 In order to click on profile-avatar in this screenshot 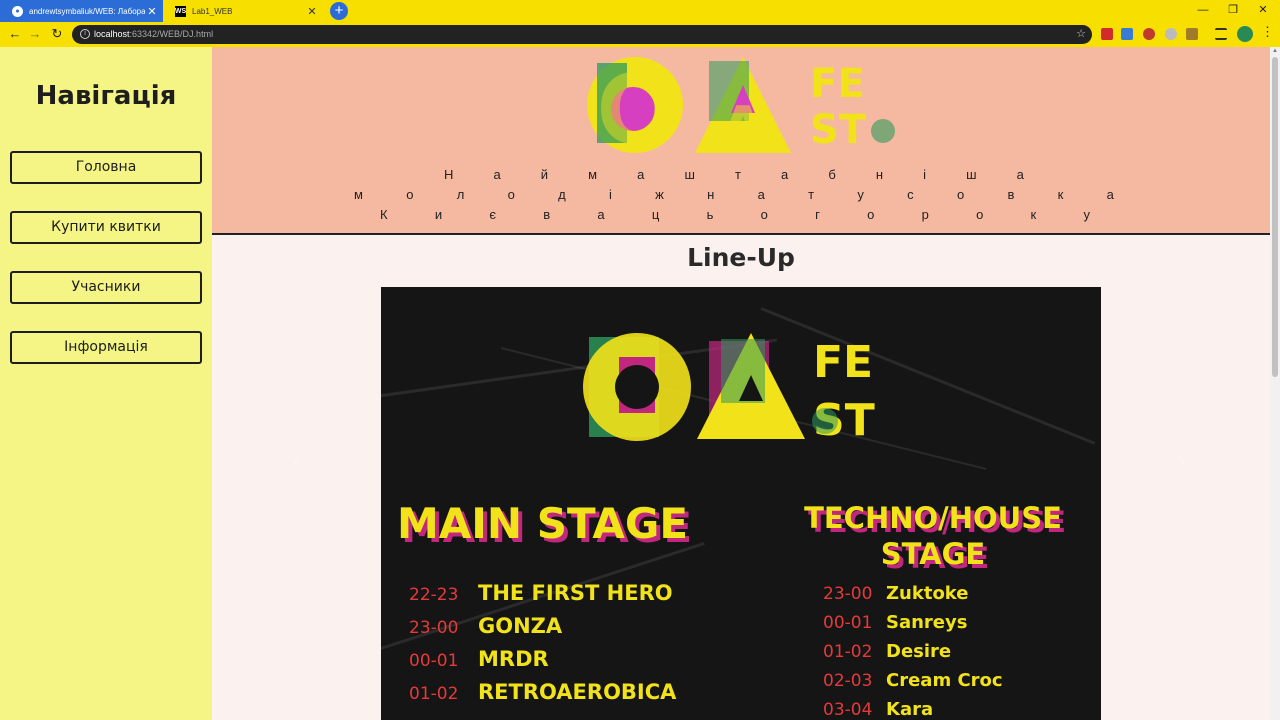, I will do `click(1245, 34)`.